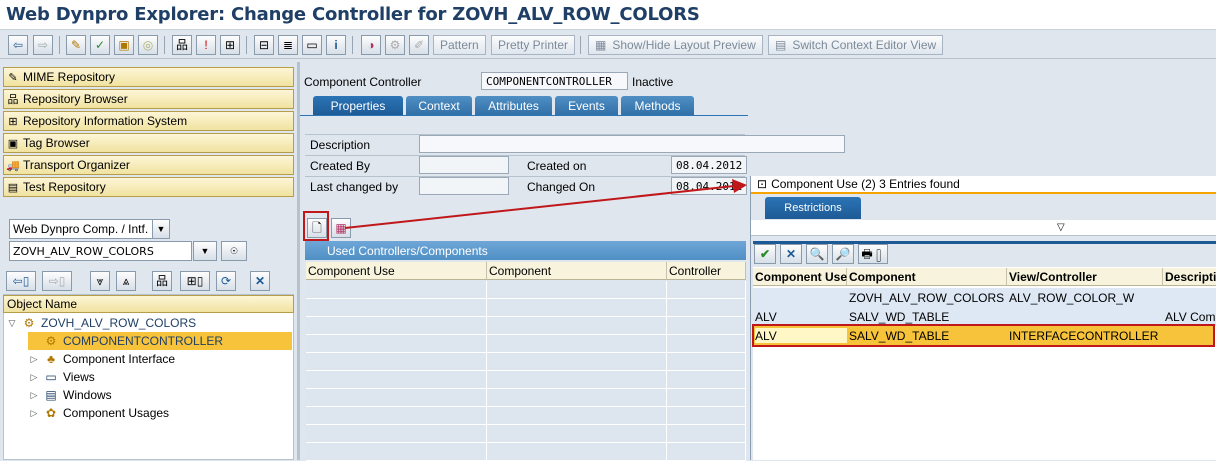 Image resolution: width=1216 pixels, height=461 pixels. Describe the element at coordinates (586, 106) in the screenshot. I see `tab-events: Events` at that location.